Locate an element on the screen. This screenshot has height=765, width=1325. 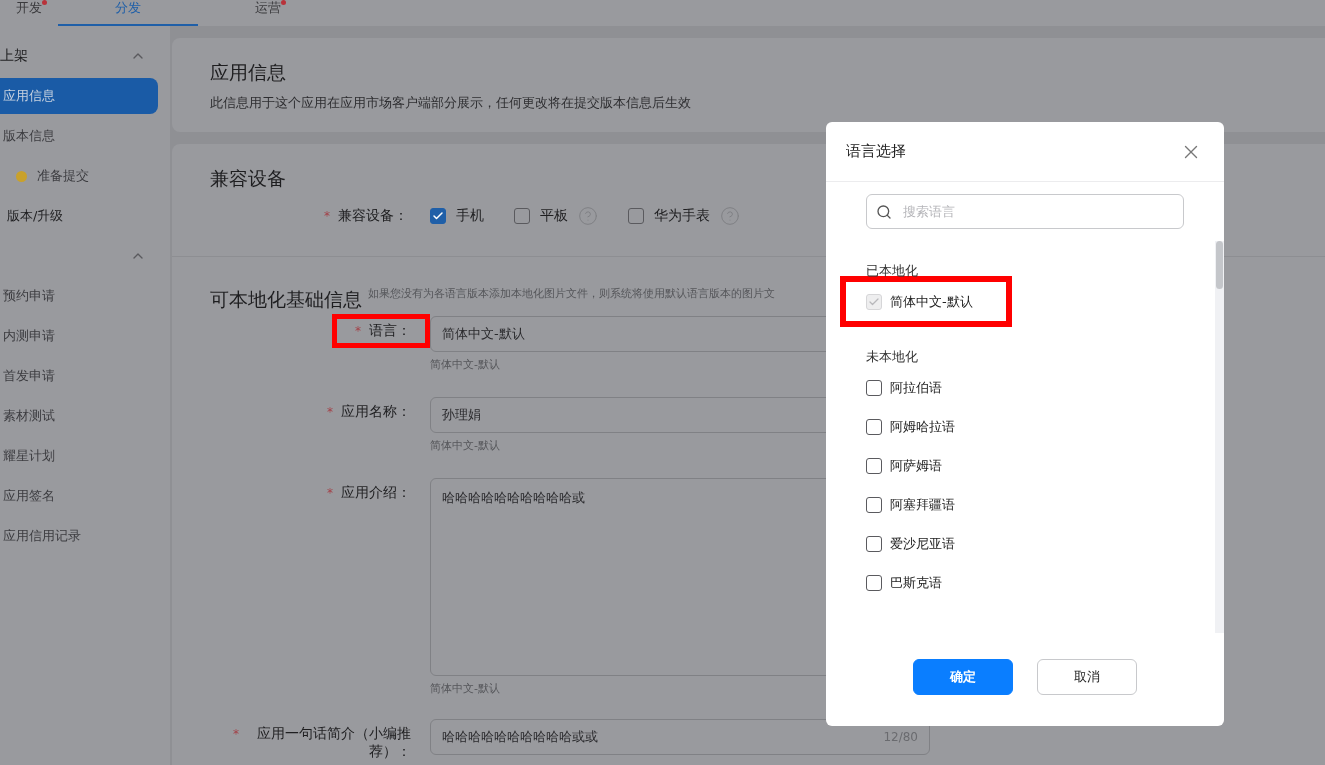
group-title: 上架 is located at coordinates (14, 56).